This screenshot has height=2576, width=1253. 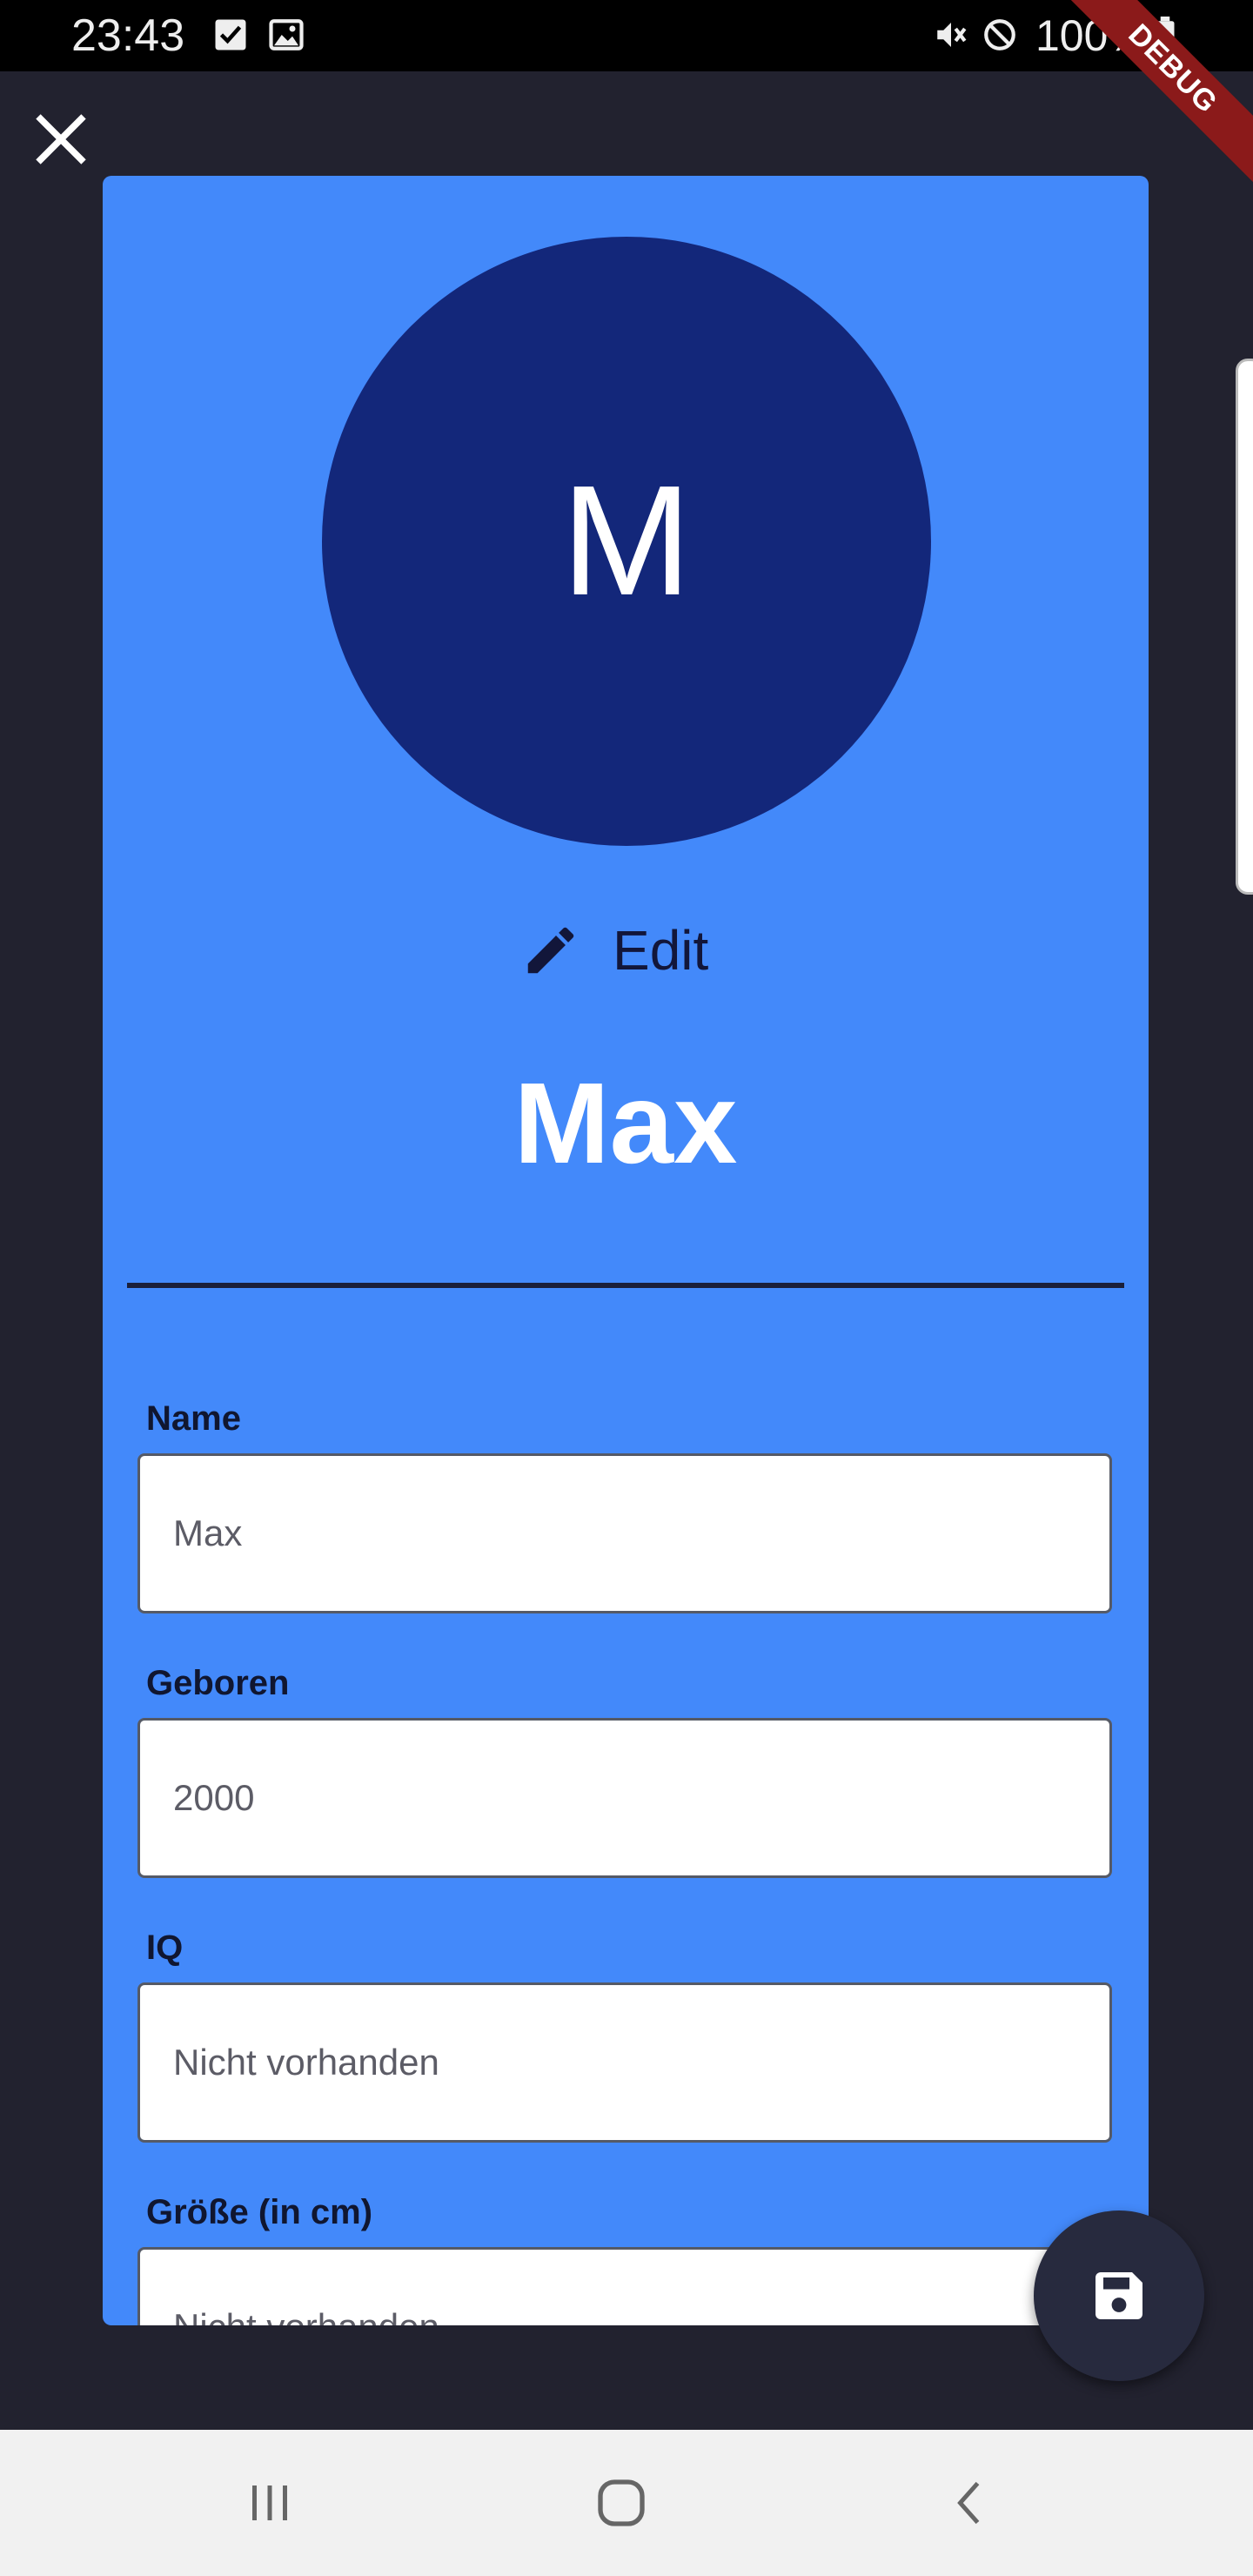 I want to click on close-button, so click(x=61, y=139).